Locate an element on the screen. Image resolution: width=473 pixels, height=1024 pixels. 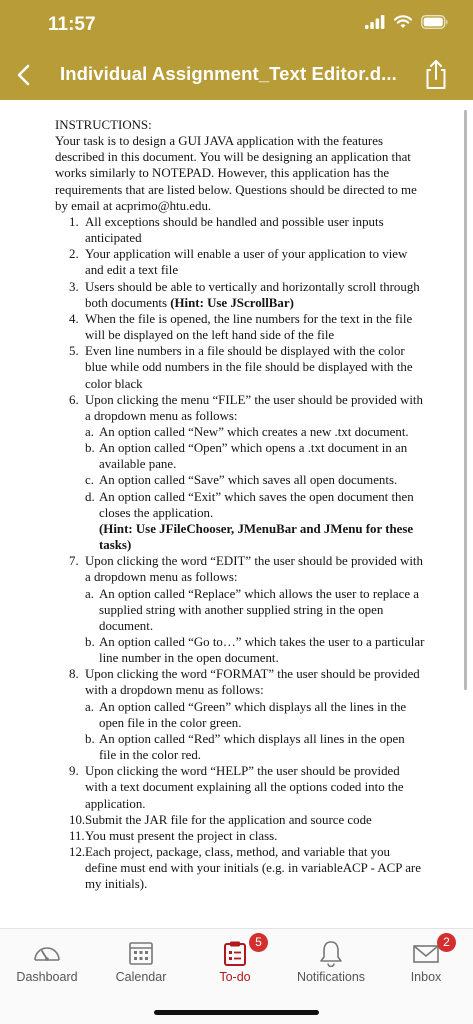
instructions-heading: INSTRUCTIONS: is located at coordinates (103, 125).